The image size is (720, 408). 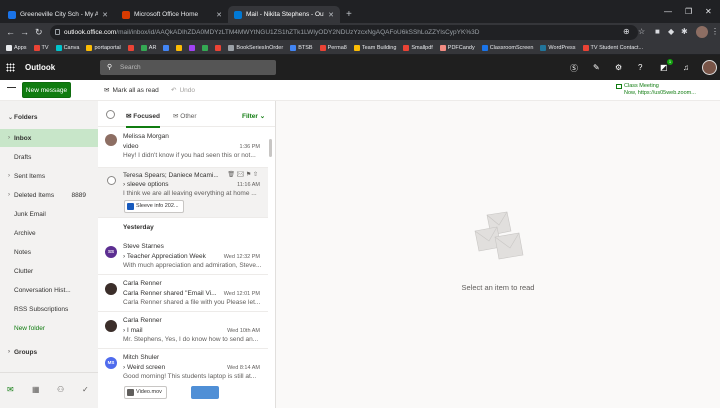 What do you see at coordinates (10, 67) in the screenshot?
I see `app-launcher-icon` at bounding box center [10, 67].